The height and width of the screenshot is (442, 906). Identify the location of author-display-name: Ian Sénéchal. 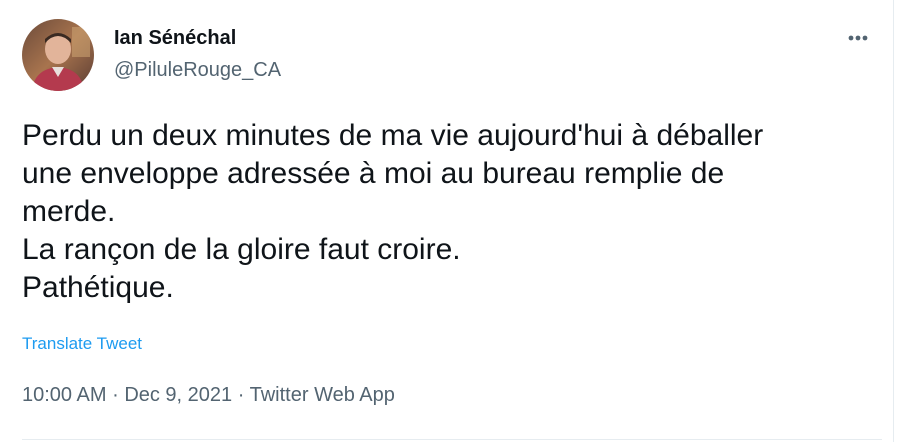
(175, 38).